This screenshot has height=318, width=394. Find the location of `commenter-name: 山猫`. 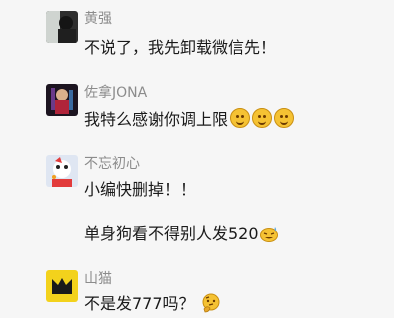

commenter-name: 山猫 is located at coordinates (98, 278).